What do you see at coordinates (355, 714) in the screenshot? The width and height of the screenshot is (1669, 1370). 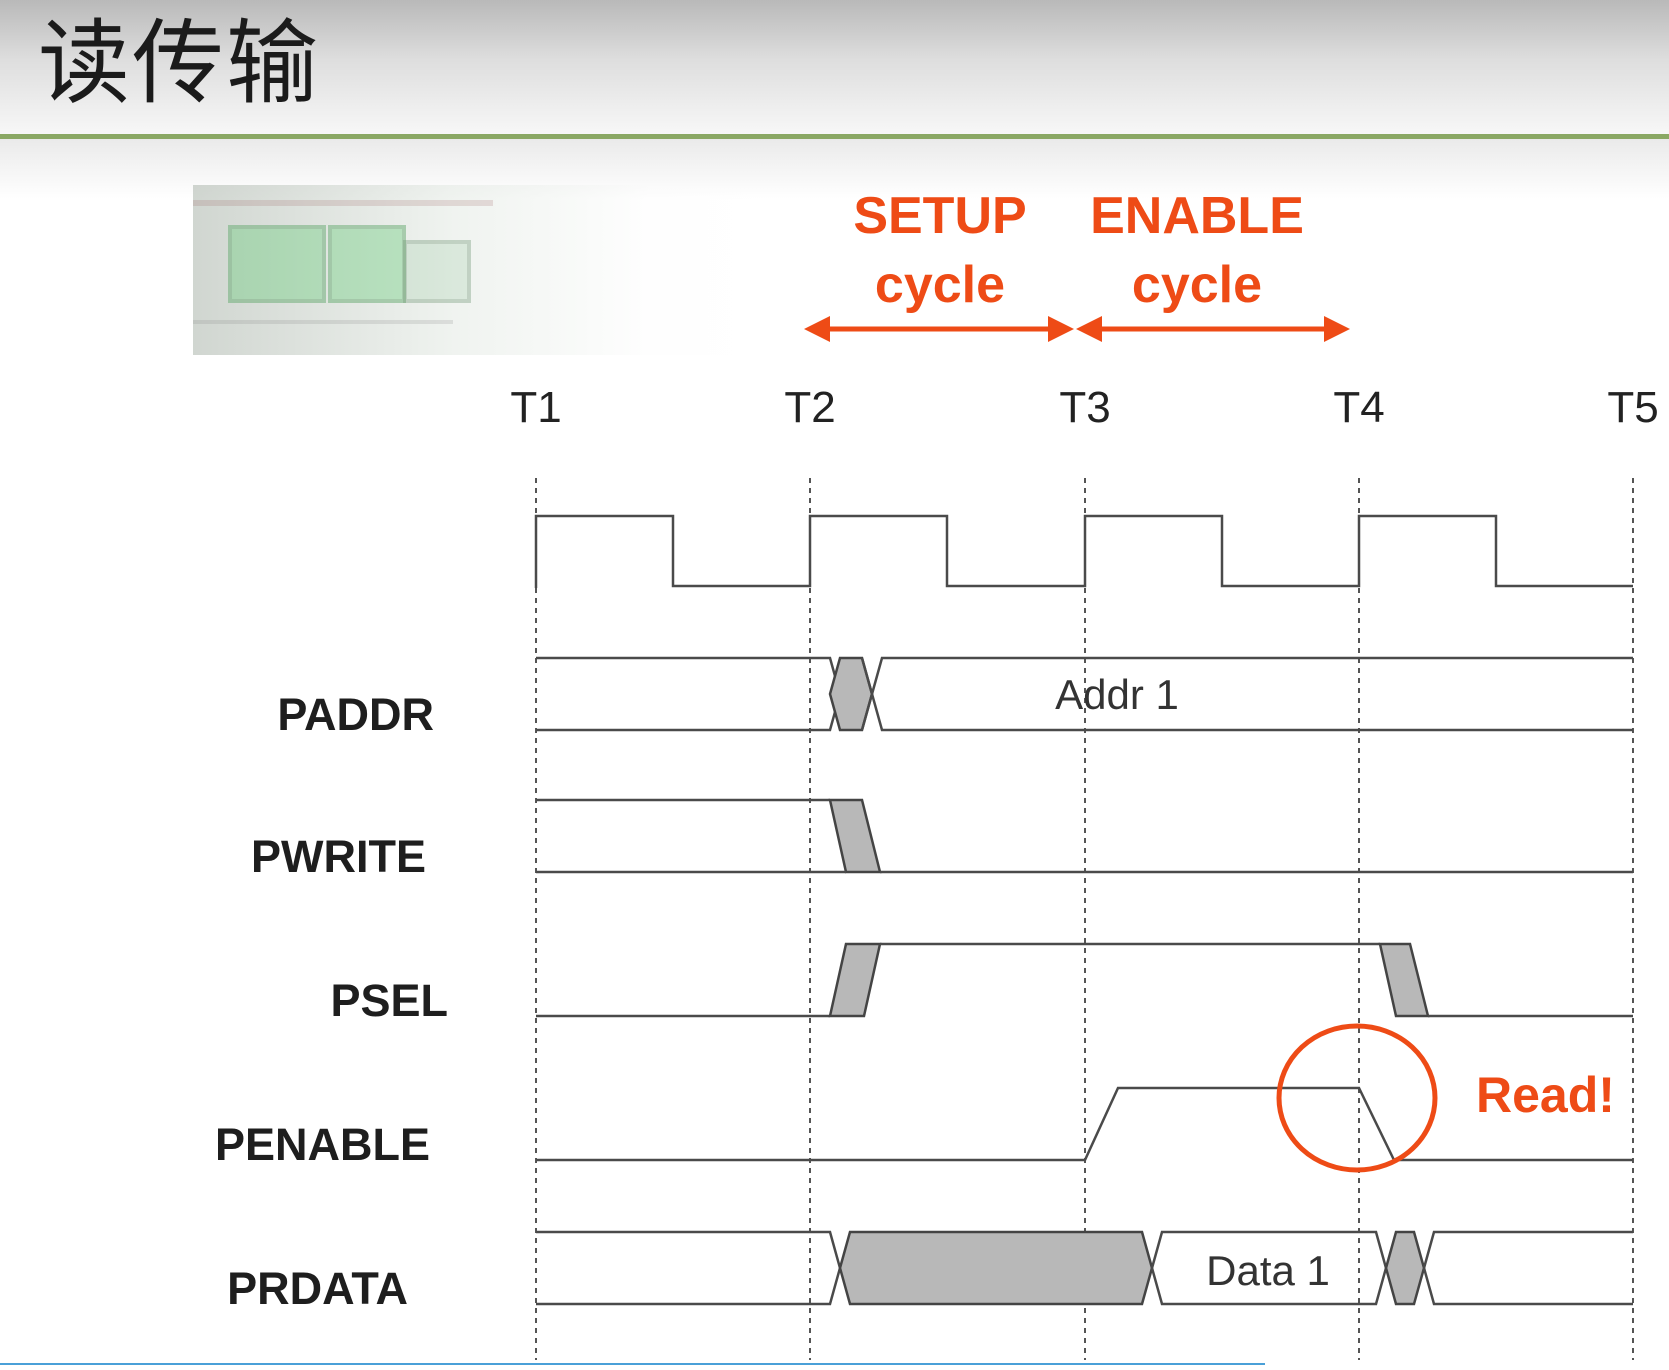 I see `signal-label-paddr: PADDR` at bounding box center [355, 714].